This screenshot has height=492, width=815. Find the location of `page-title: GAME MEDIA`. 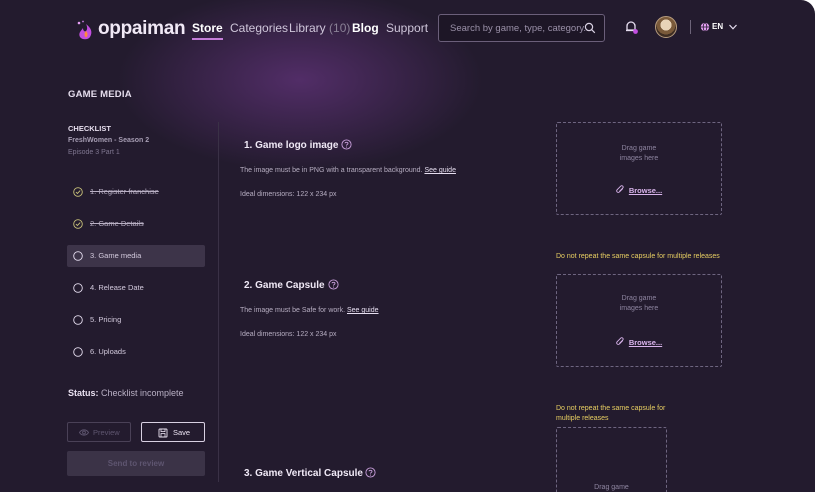

page-title: GAME MEDIA is located at coordinates (100, 94).